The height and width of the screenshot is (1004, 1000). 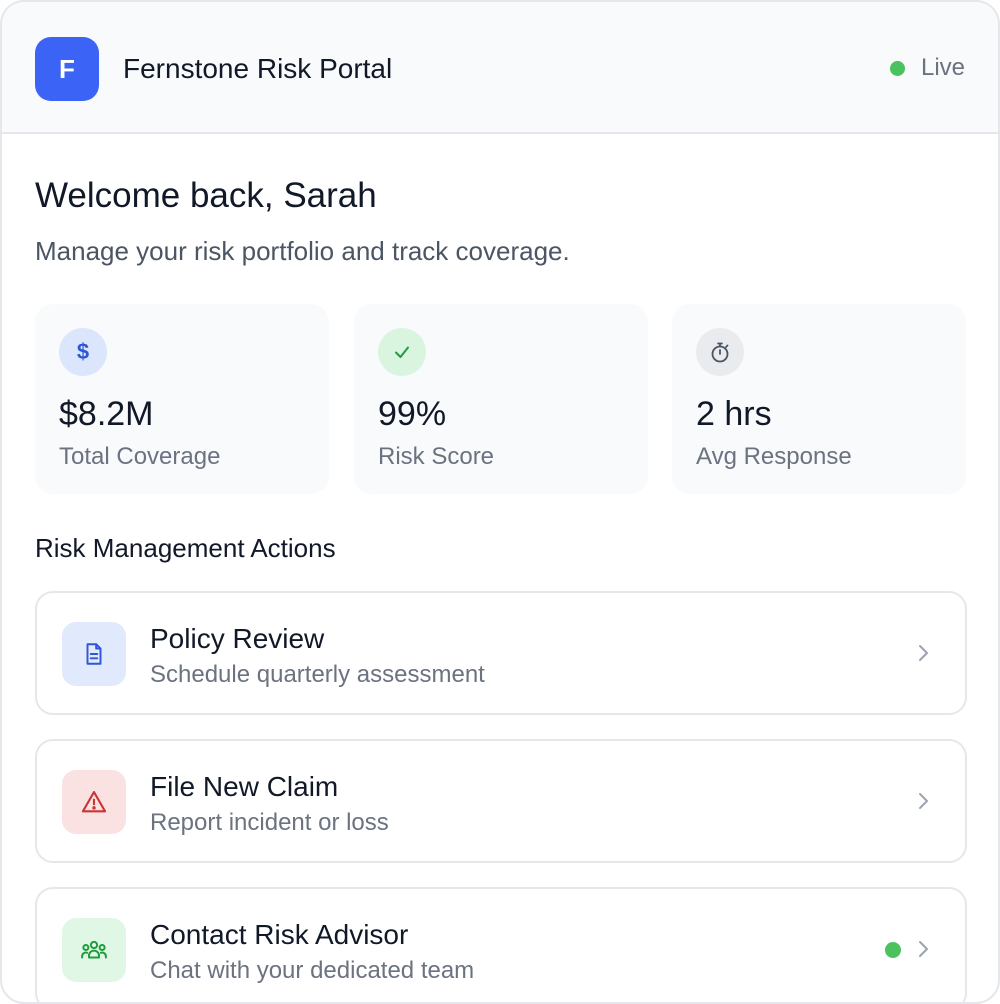 I want to click on action-description: Report incident or loss, so click(x=269, y=822).